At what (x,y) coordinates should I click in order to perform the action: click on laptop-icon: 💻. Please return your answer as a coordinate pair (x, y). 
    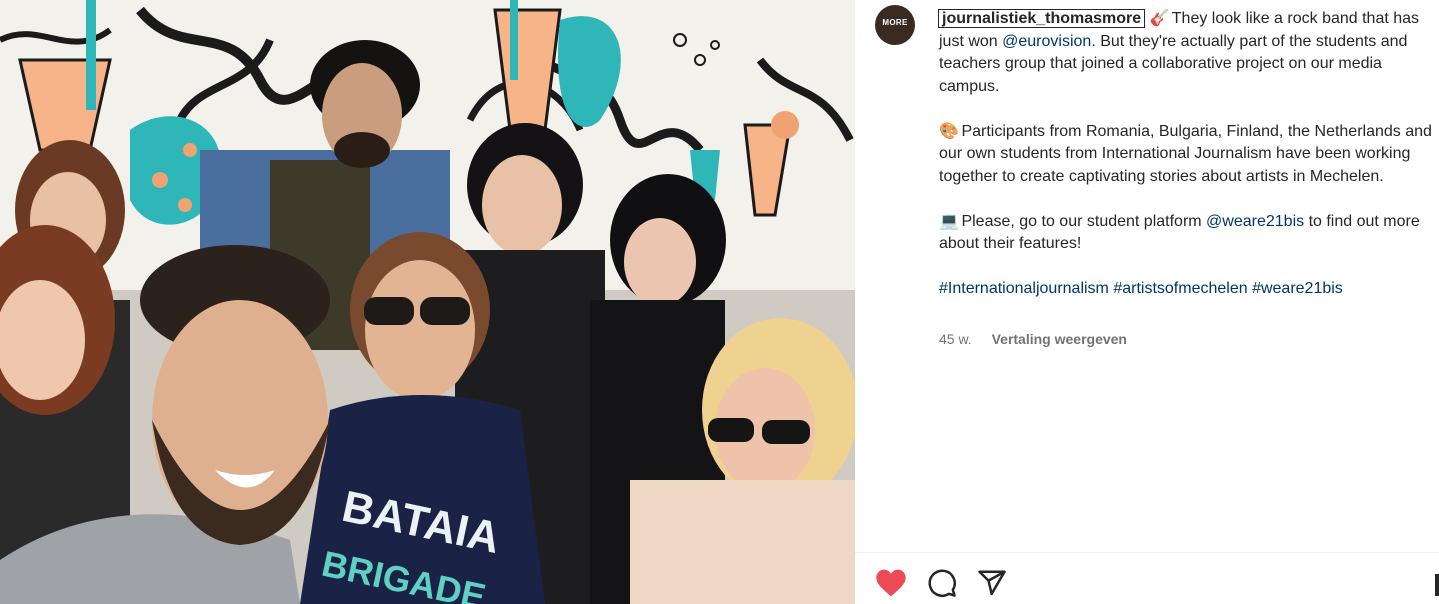
    Looking at the image, I should click on (949, 221).